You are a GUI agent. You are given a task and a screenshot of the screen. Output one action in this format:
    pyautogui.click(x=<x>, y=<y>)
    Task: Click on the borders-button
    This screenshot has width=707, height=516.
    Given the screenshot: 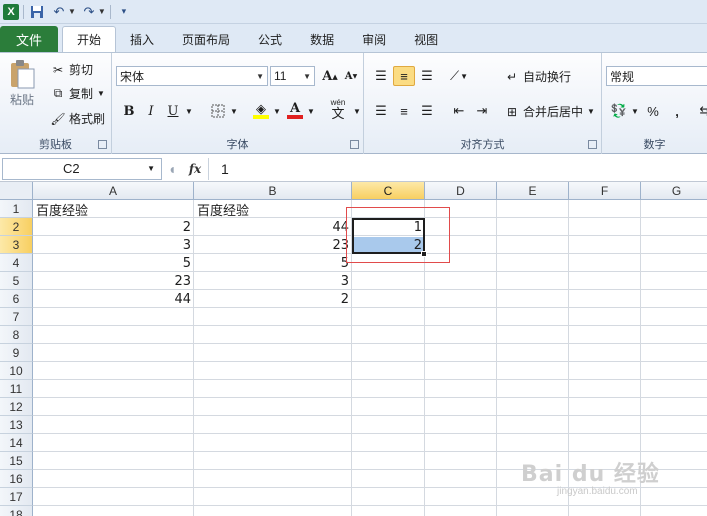 What is the action you would take?
    pyautogui.click(x=218, y=111)
    